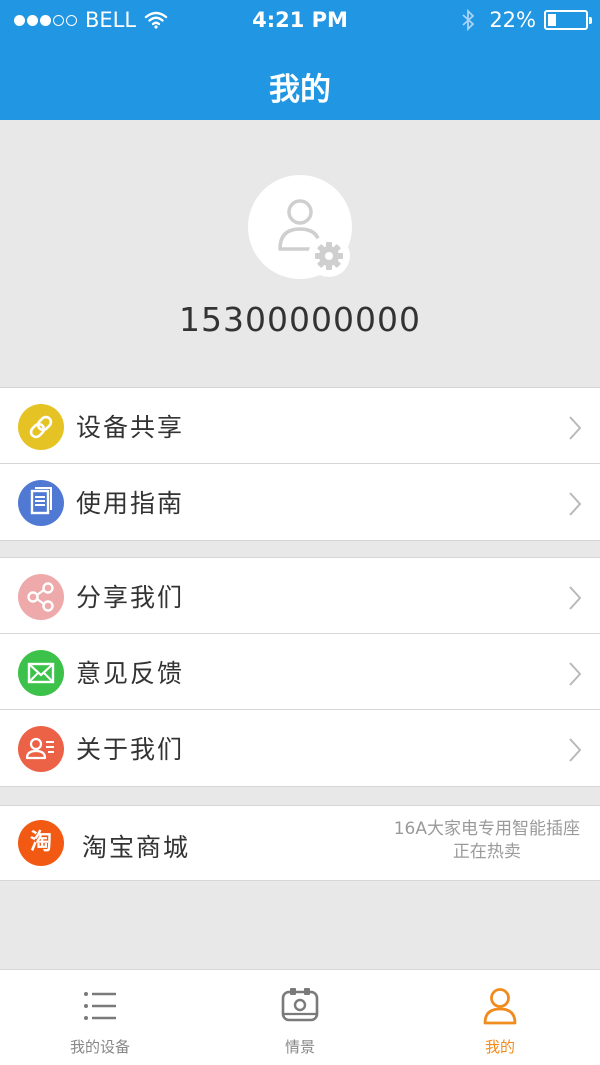  I want to click on person-icon, so click(500, 1006).